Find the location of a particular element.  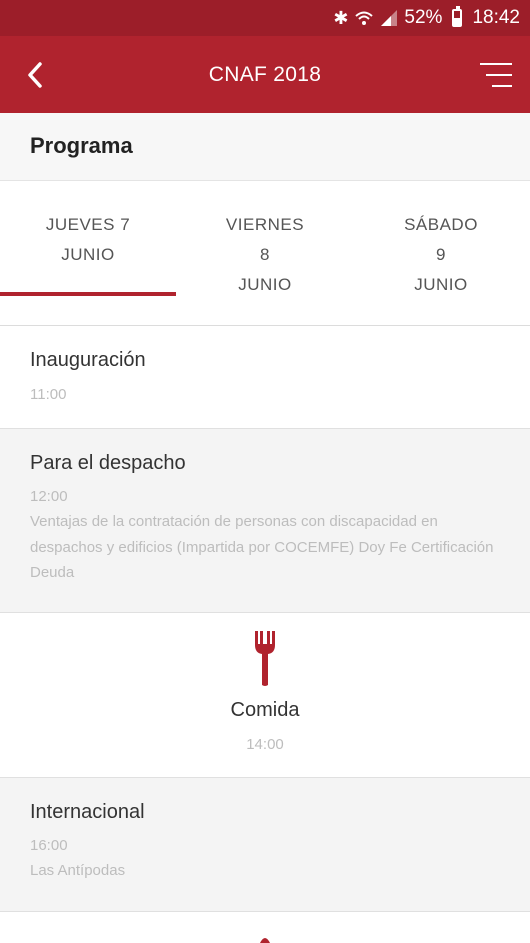

event-name: Para el despacho is located at coordinates (108, 463).